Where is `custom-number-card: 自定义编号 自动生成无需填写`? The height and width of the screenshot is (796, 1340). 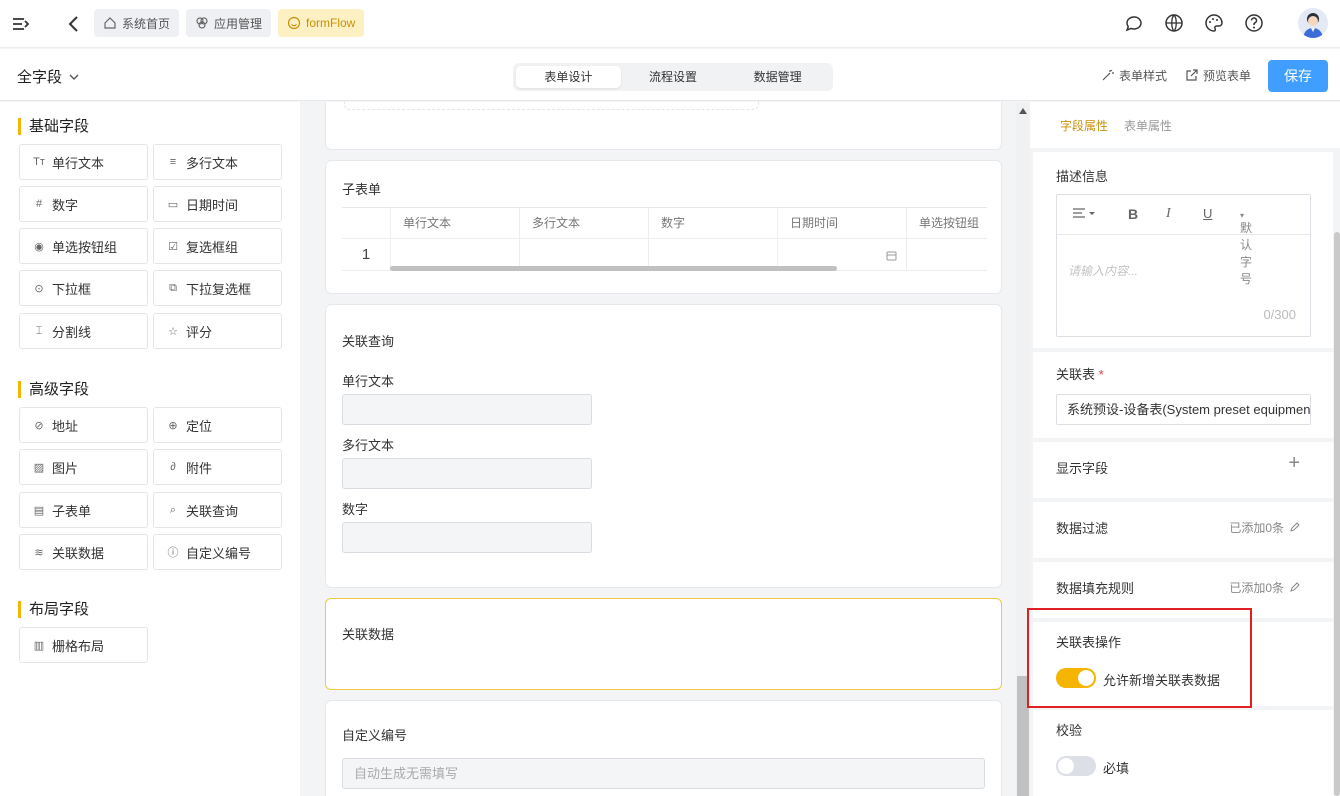
custom-number-card: 自定义编号 自动生成无需填写 is located at coordinates (663, 748).